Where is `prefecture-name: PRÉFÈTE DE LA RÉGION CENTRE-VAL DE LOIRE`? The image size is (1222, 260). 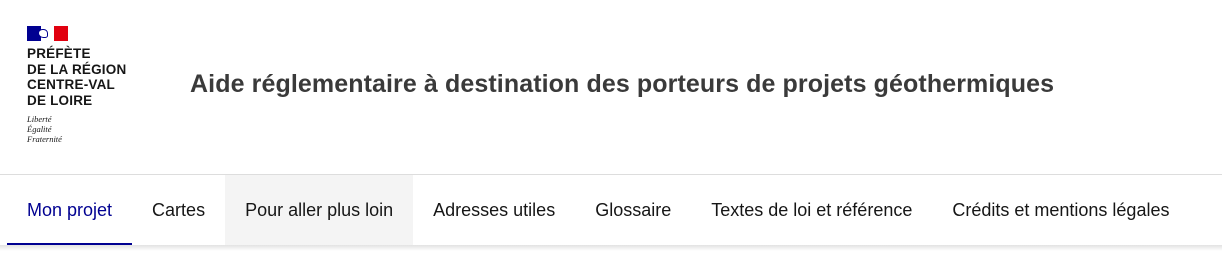
prefecture-name: PRÉFÈTE DE LA RÉGION CENTRE-VAL DE LOIRE is located at coordinates (92, 77).